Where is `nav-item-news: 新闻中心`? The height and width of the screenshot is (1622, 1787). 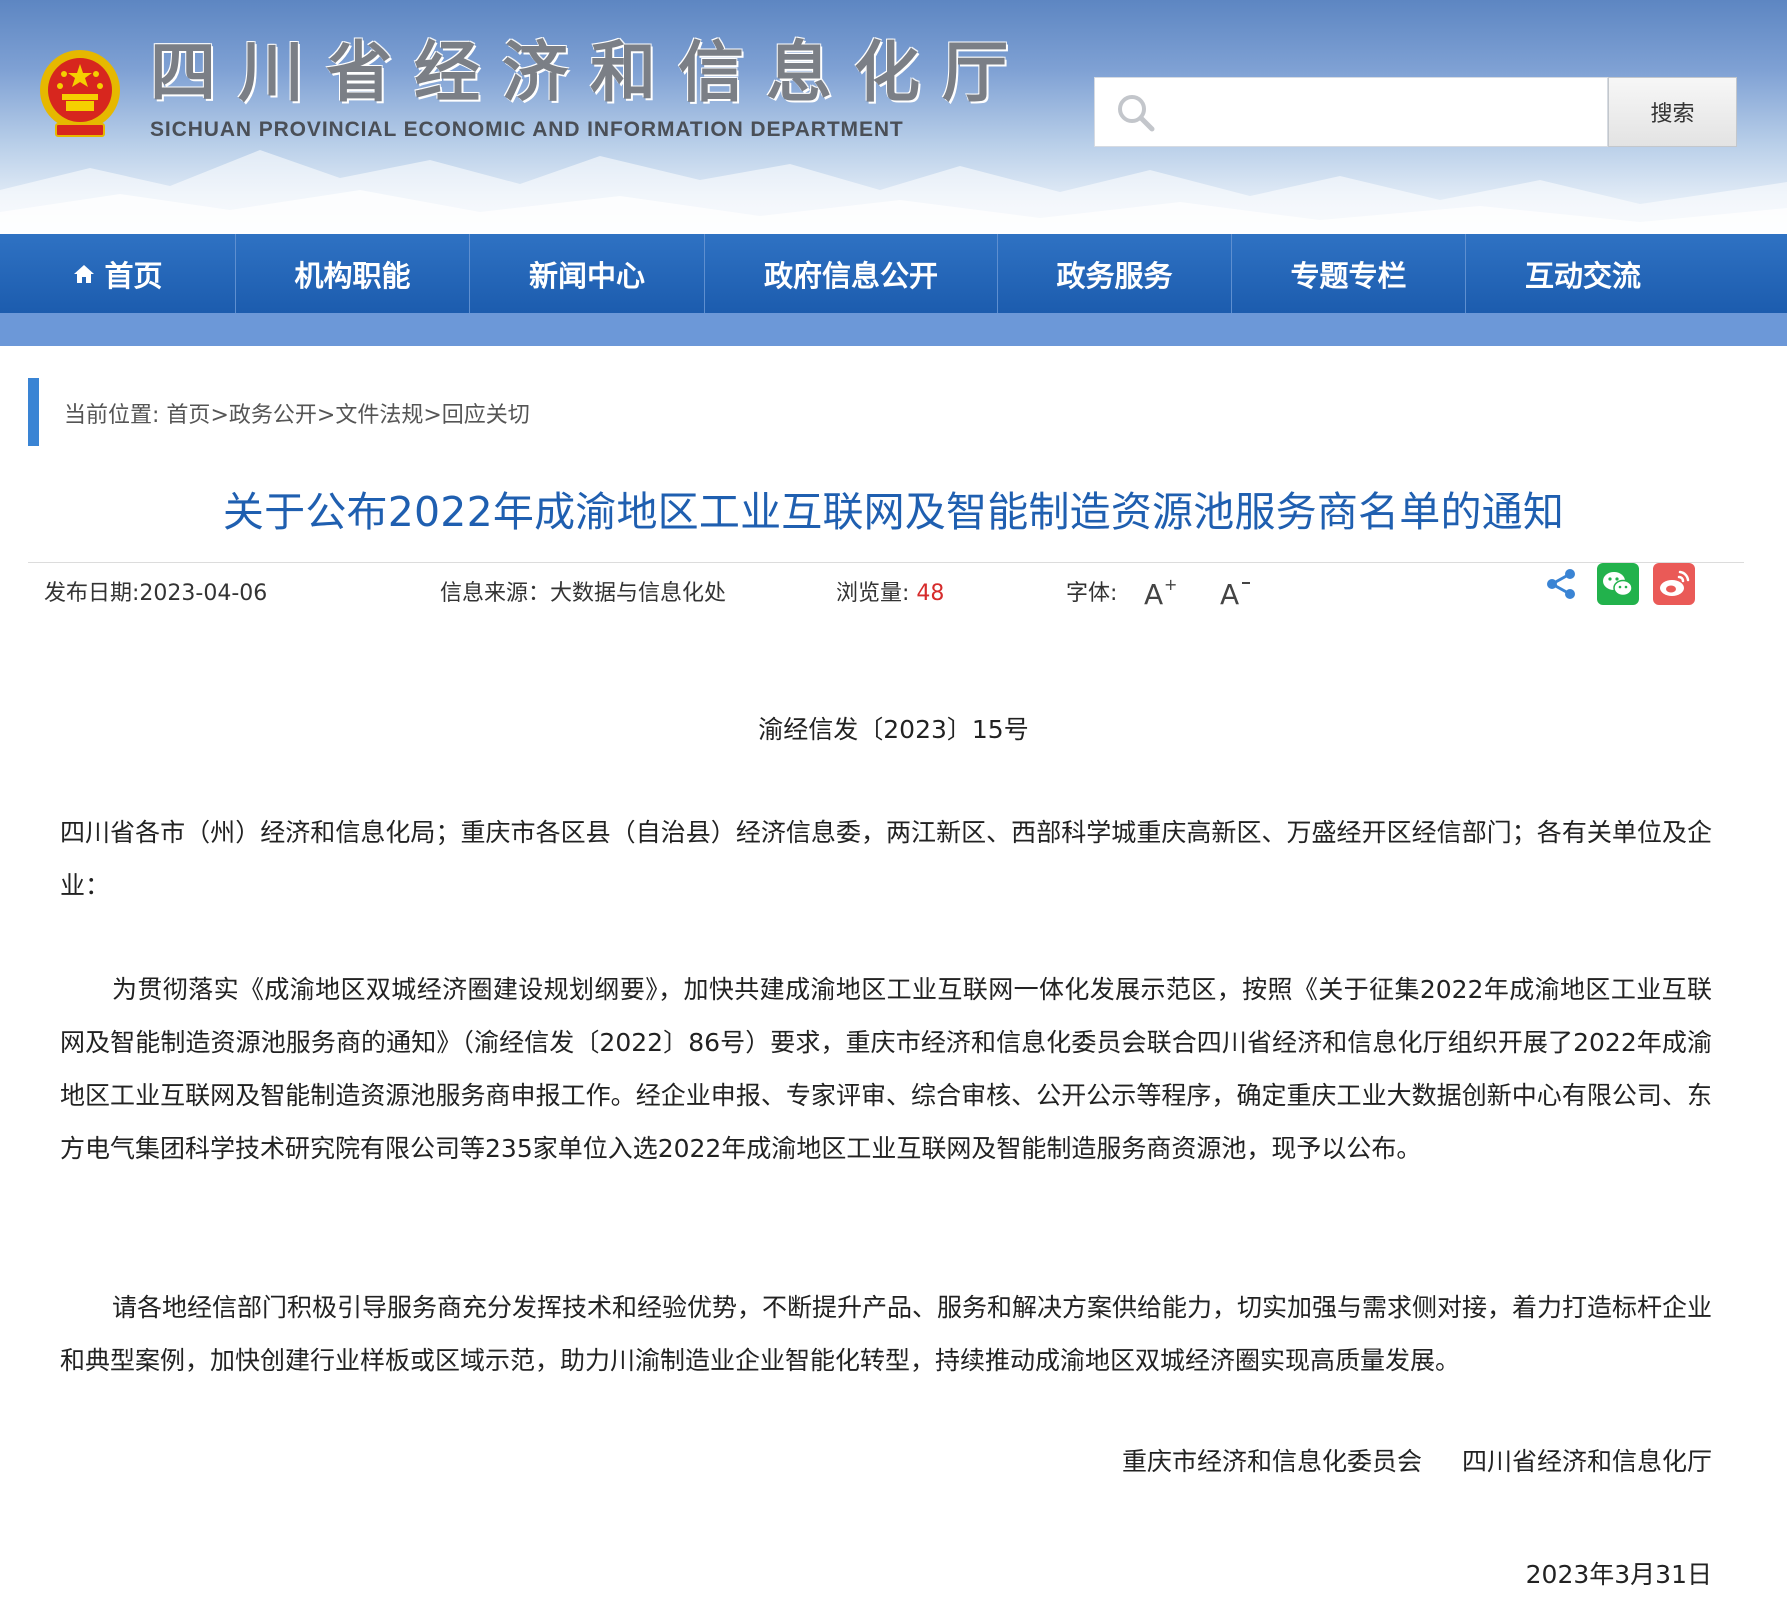
nav-item-news: 新闻中心 is located at coordinates (587, 273).